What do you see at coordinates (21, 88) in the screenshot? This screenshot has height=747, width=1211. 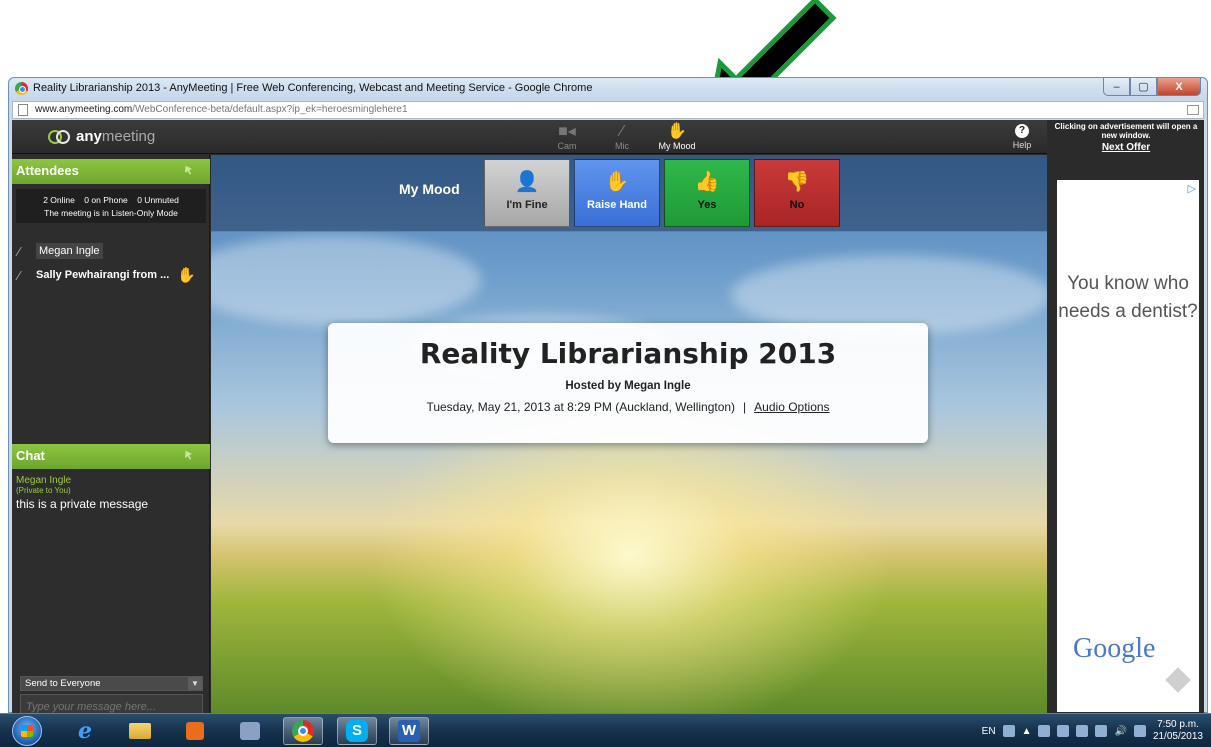 I see `chrome-favicon-icon` at bounding box center [21, 88].